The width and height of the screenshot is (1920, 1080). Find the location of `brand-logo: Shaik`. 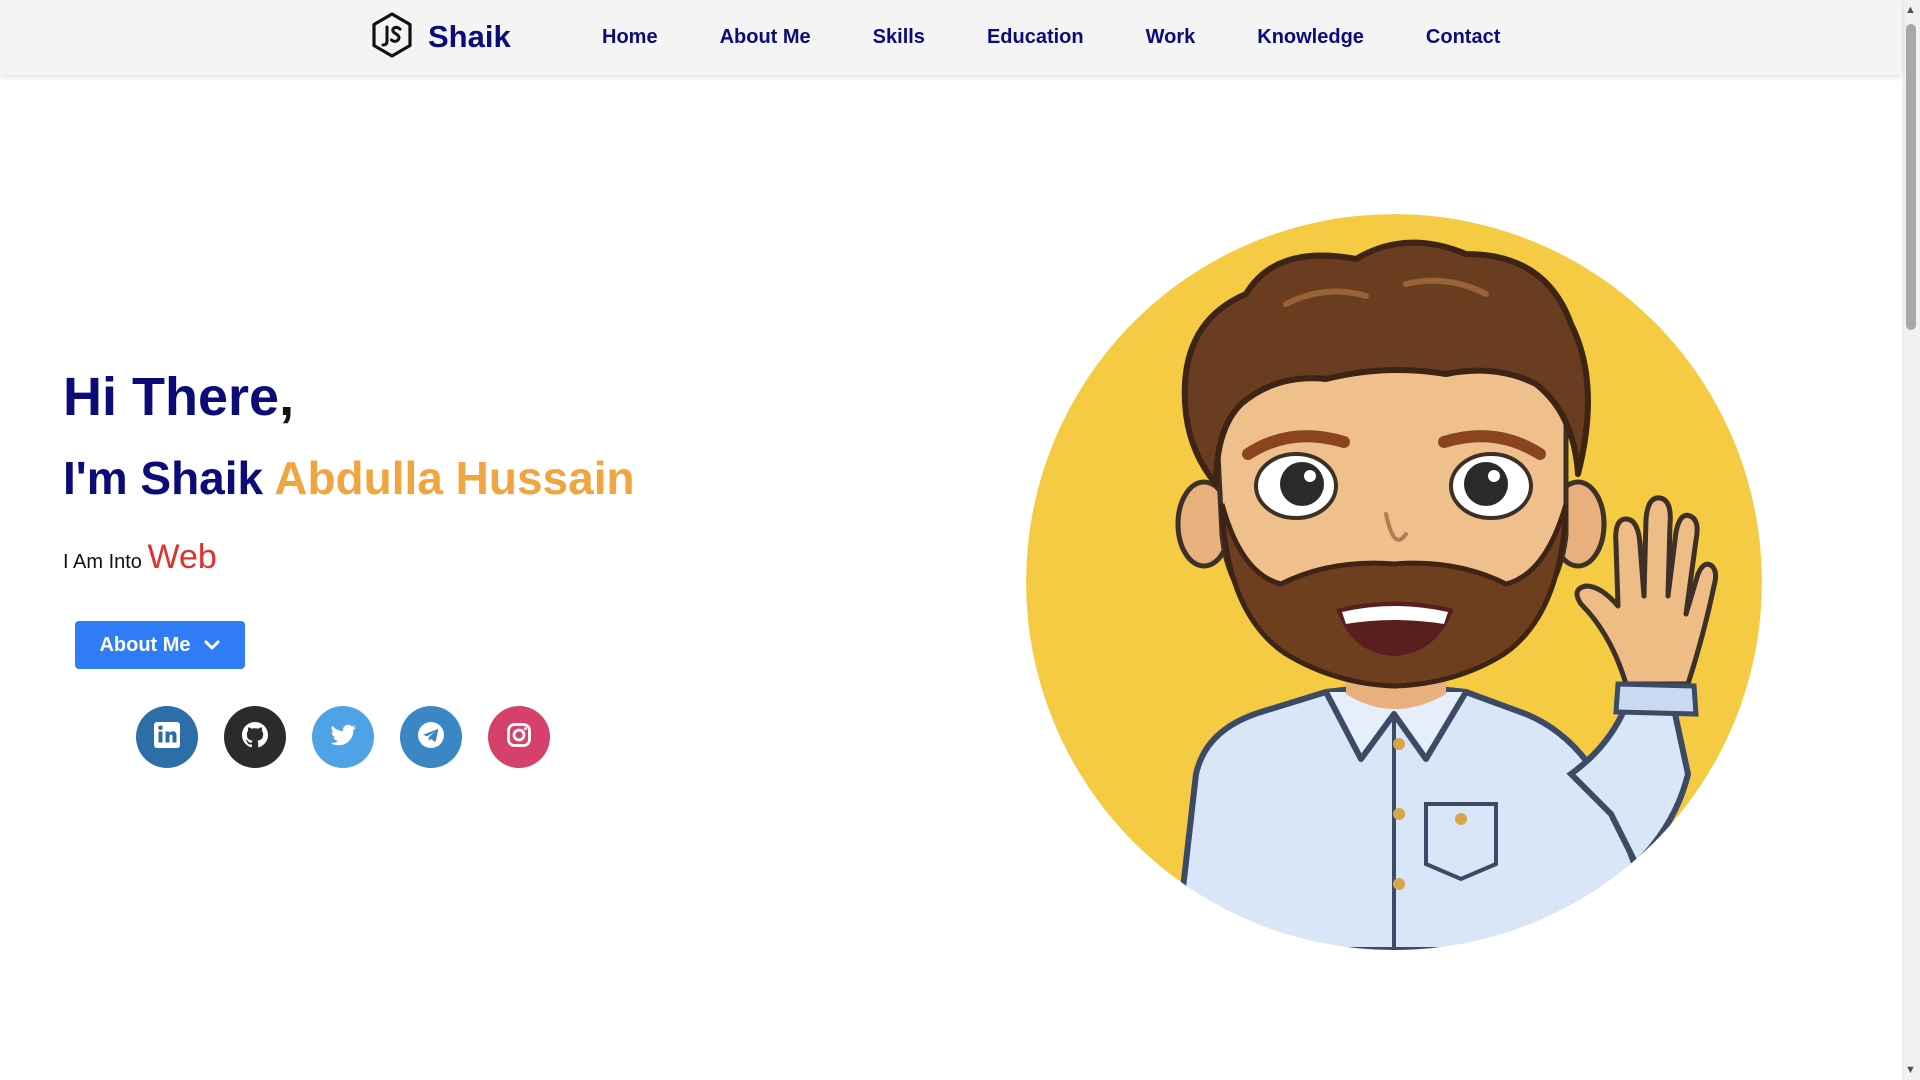

brand-logo: Shaik is located at coordinates (439, 37).